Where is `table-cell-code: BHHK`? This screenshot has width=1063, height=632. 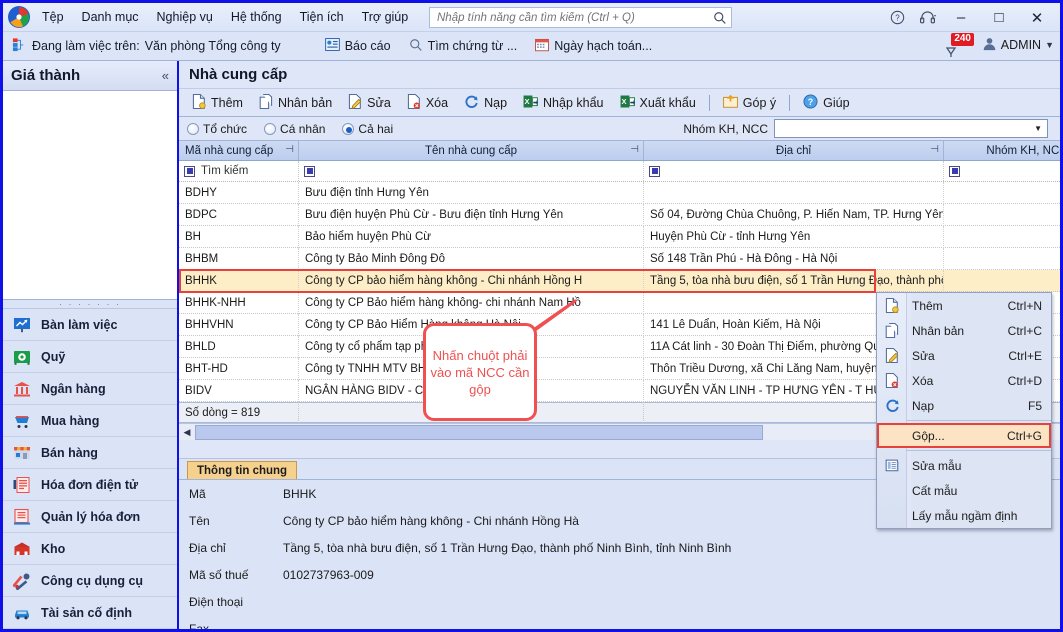 table-cell-code: BHHK is located at coordinates (239, 280).